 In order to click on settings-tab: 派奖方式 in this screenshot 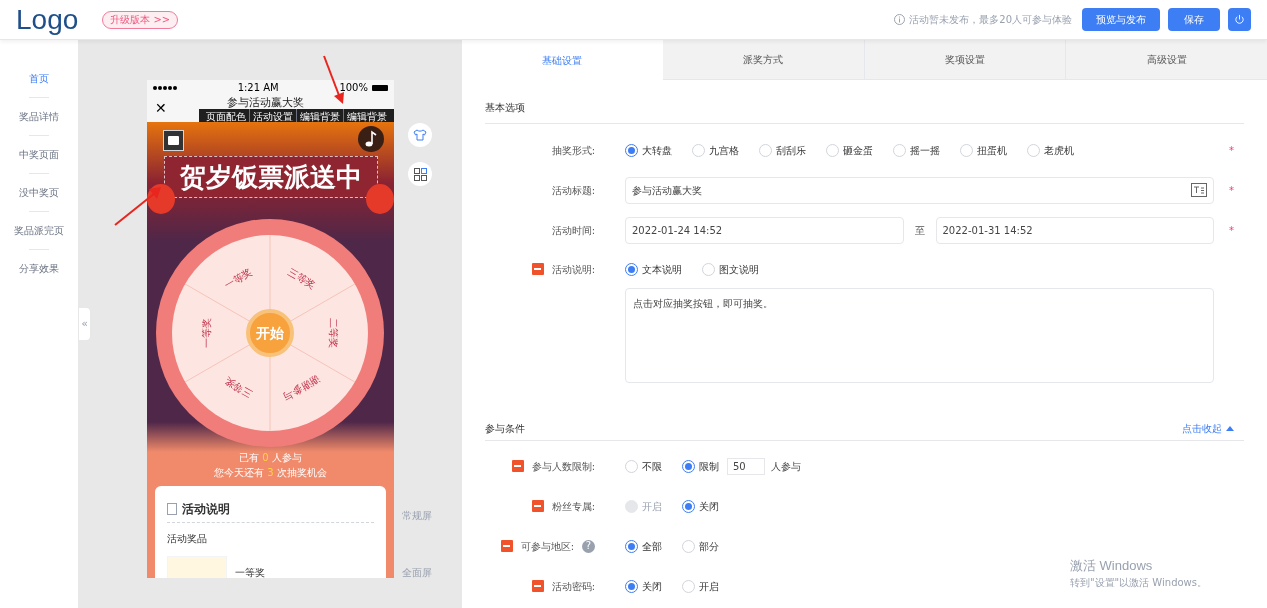, I will do `click(763, 59)`.